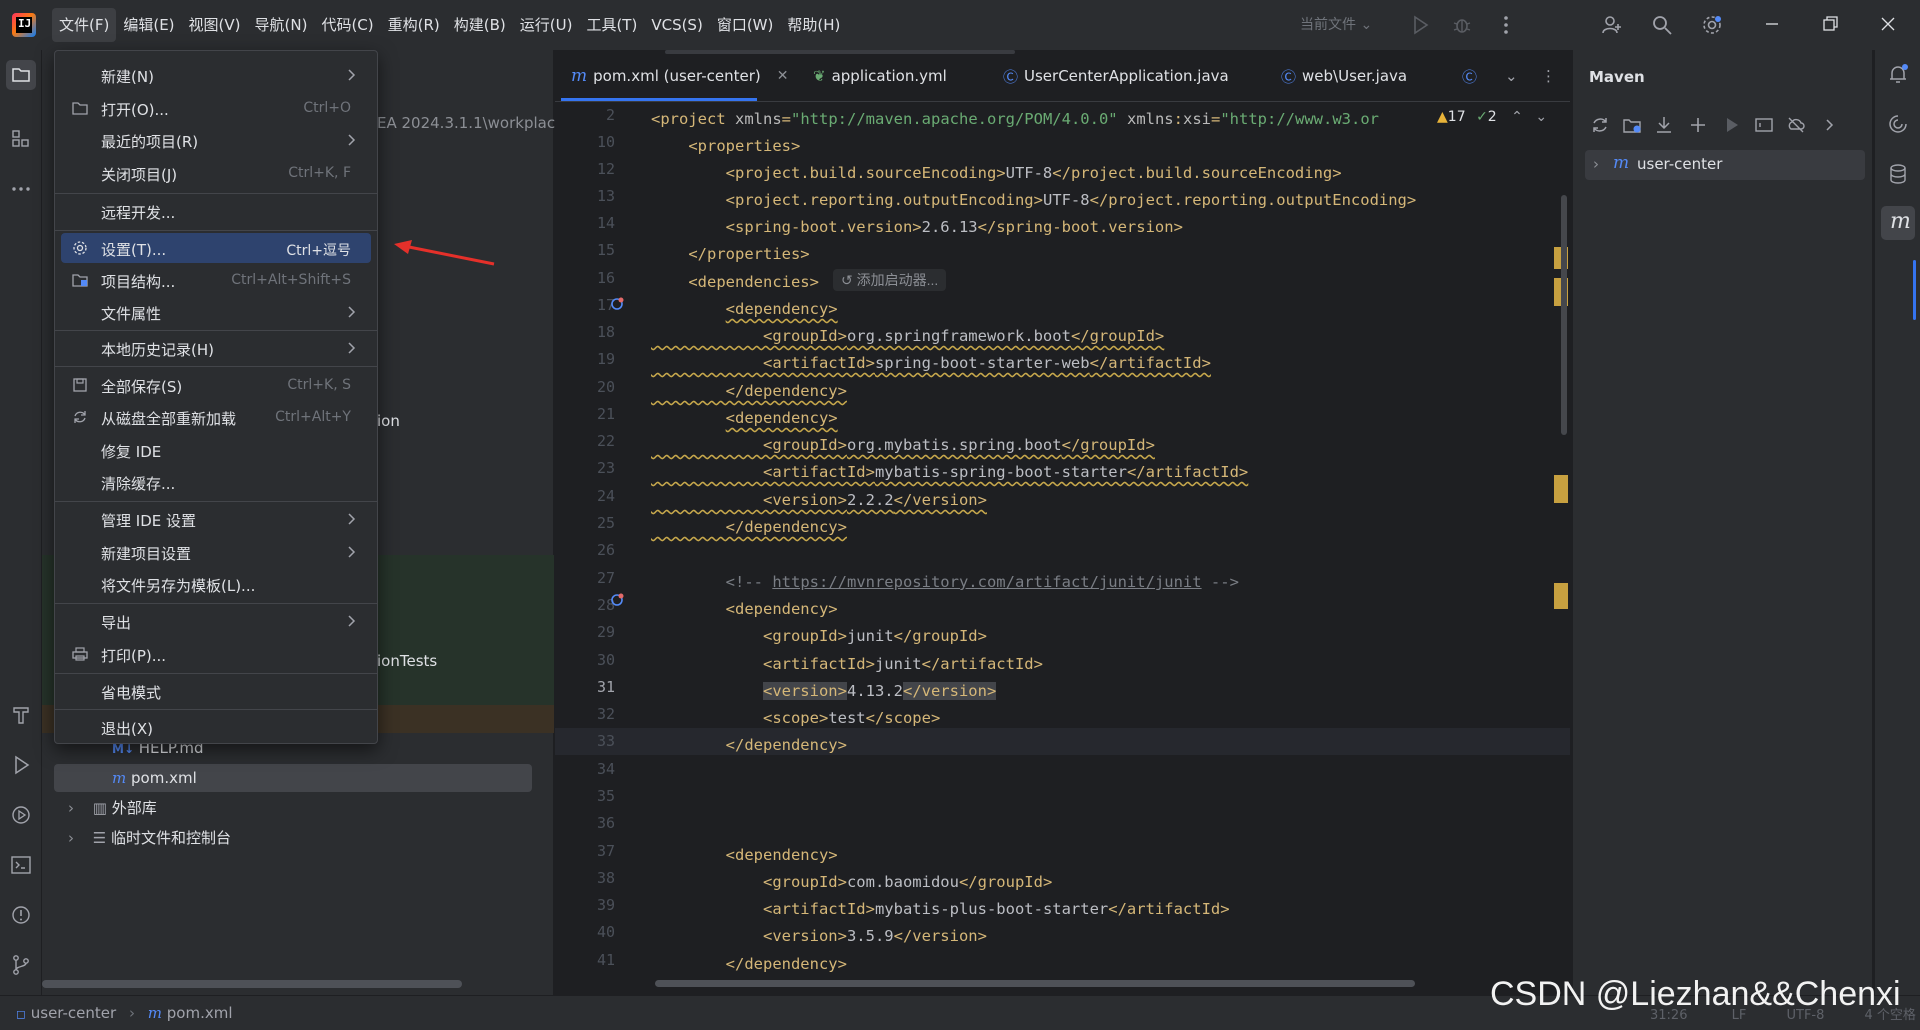 Image resolution: width=1920 pixels, height=1030 pixels. Describe the element at coordinates (1492, 117) in the screenshot. I see `inspection-widget: ▲17 ✓2 ⌃ ⌄` at that location.